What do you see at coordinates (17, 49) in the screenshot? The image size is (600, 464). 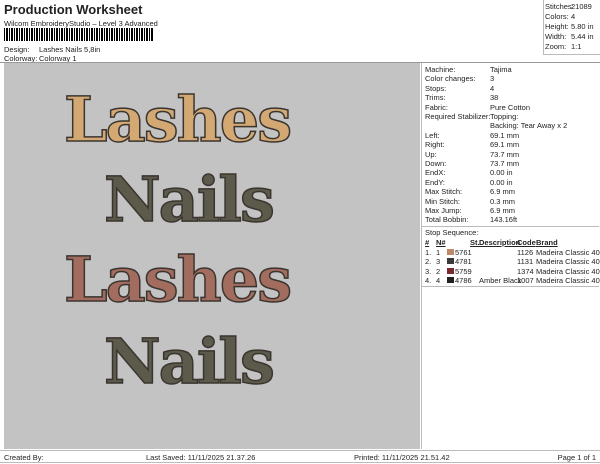 I see `design-label: Design:` at bounding box center [17, 49].